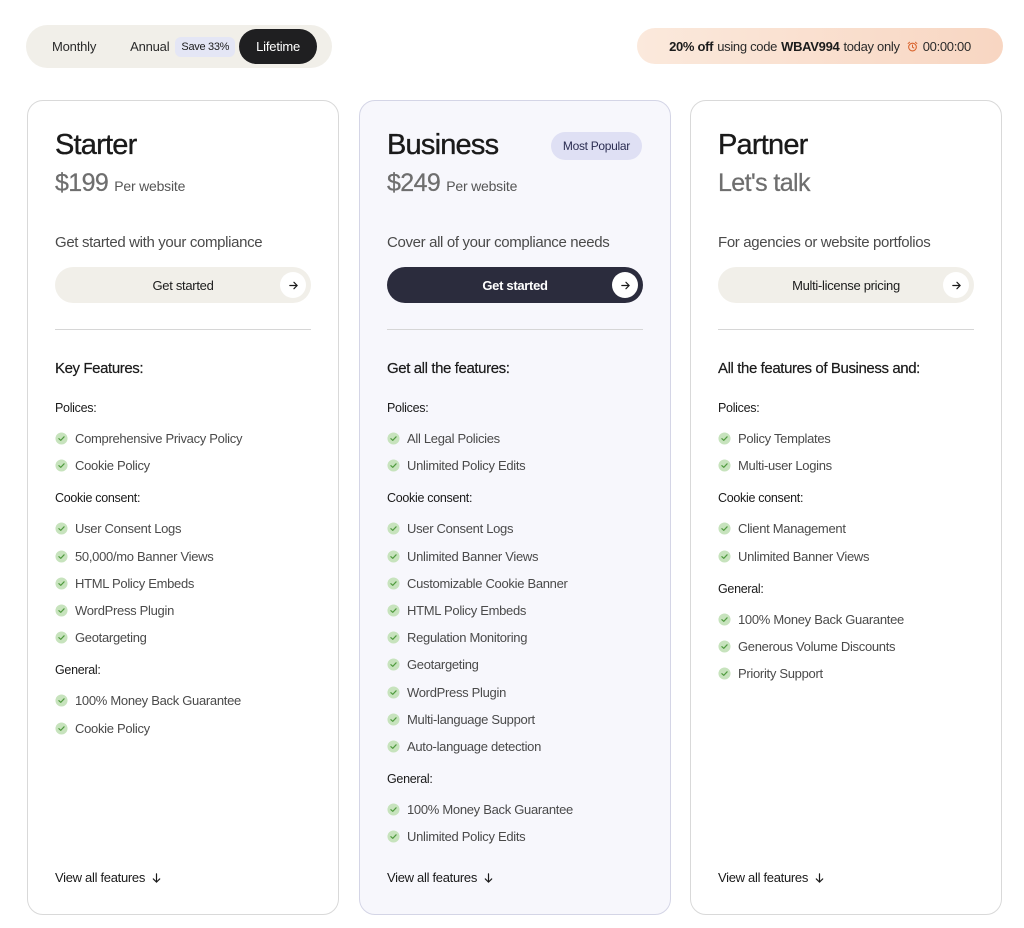 This screenshot has height=928, width=1024. Describe the element at coordinates (466, 466) in the screenshot. I see `feature-label: Unlimited Policy Edits` at that location.